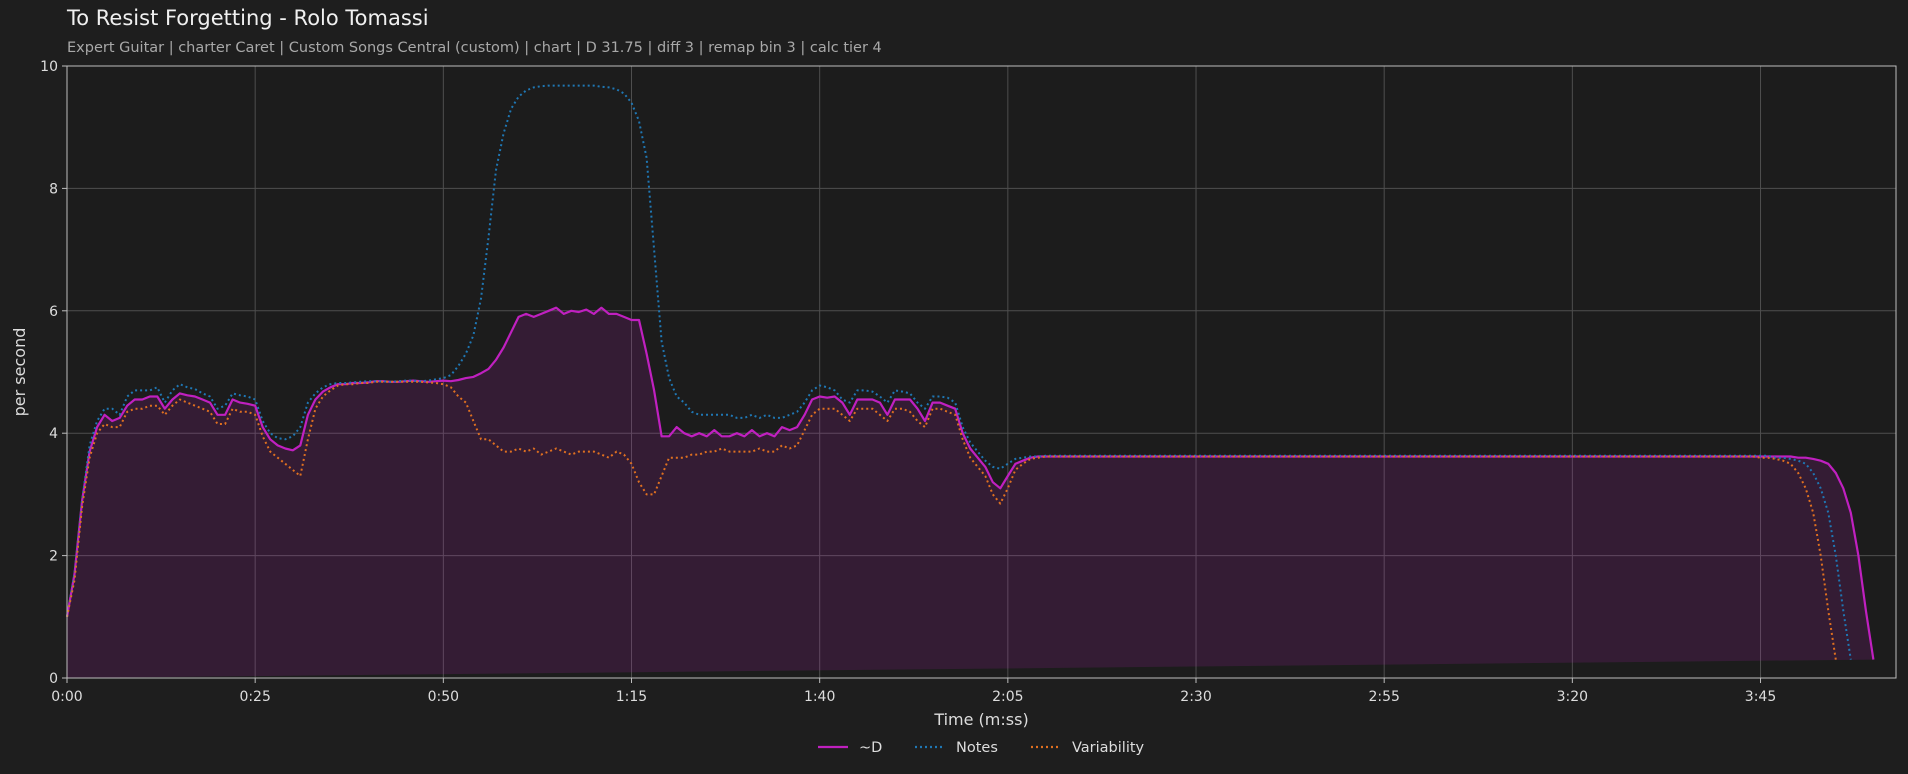  What do you see at coordinates (977, 748) in the screenshot?
I see `legend-label-1: Notes` at bounding box center [977, 748].